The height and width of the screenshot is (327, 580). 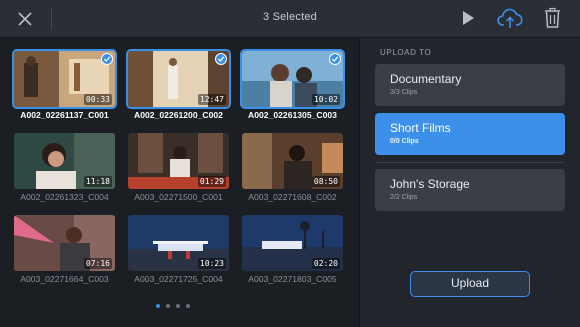 I want to click on panel-divider, so click(x=470, y=162).